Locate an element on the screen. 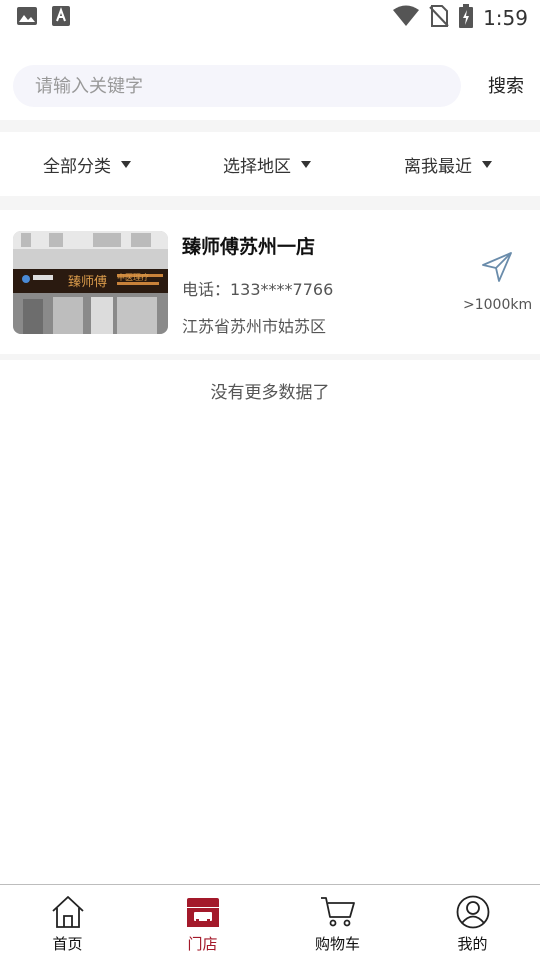 The width and height of the screenshot is (540, 961). tab-bar: 首页 门店 购物车 我的 is located at coordinates (270, 922).